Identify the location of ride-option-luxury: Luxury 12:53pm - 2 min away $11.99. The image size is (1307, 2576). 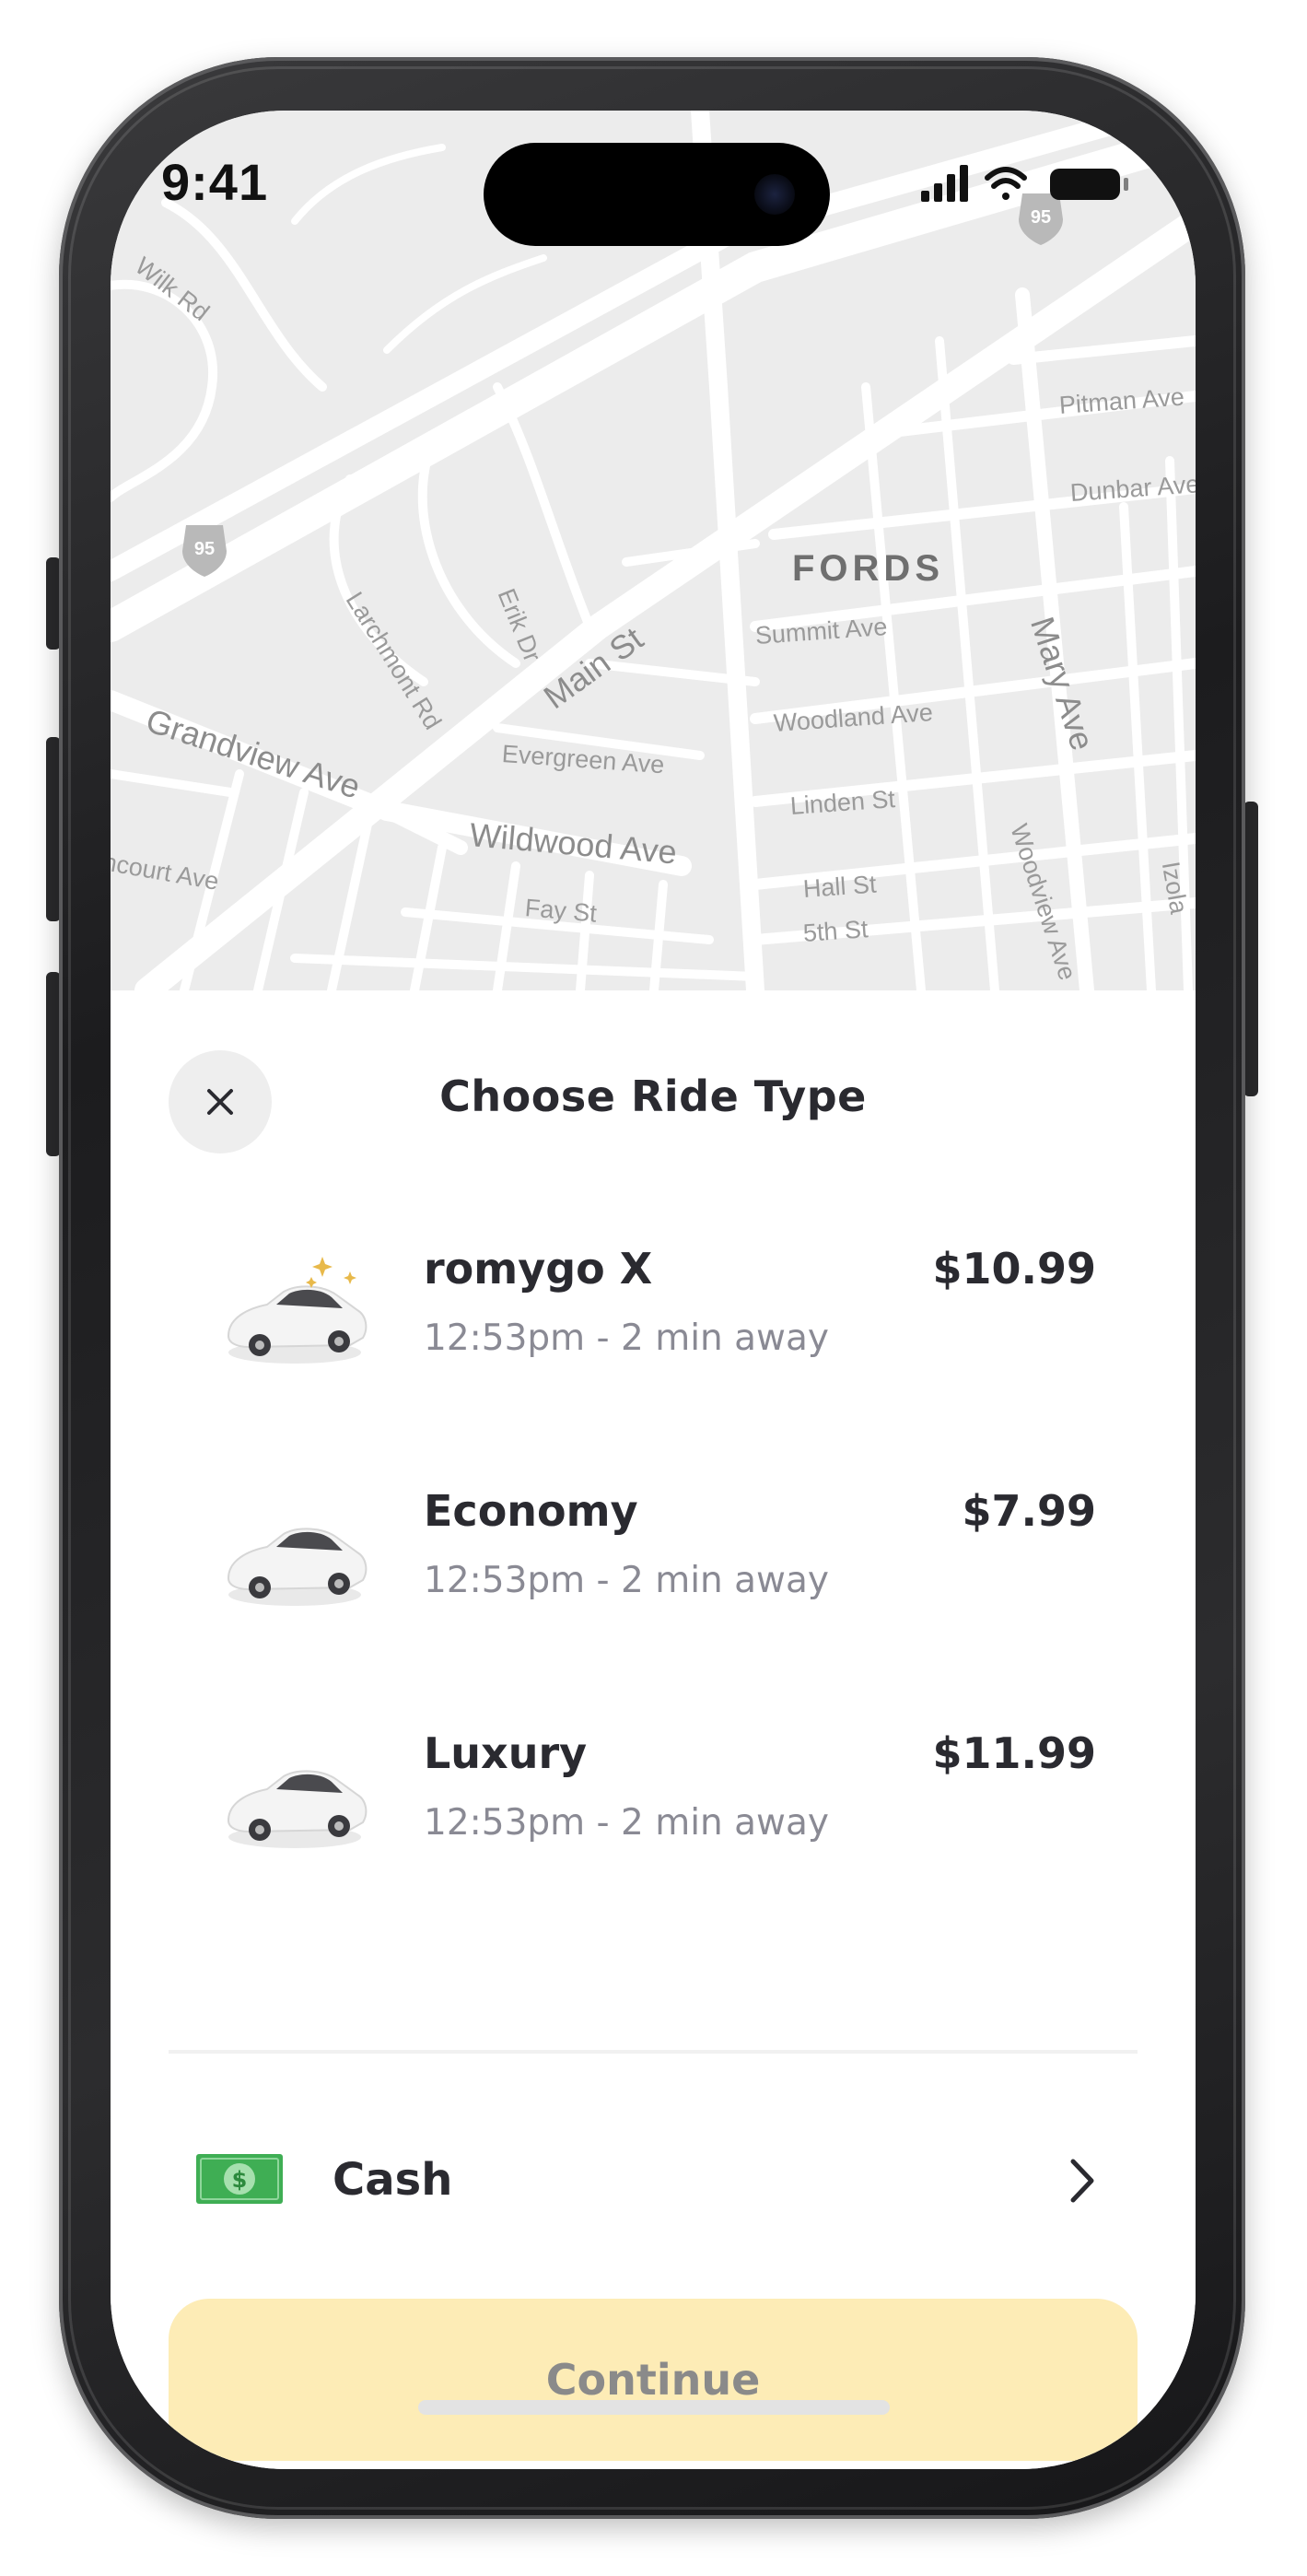
(654, 1802).